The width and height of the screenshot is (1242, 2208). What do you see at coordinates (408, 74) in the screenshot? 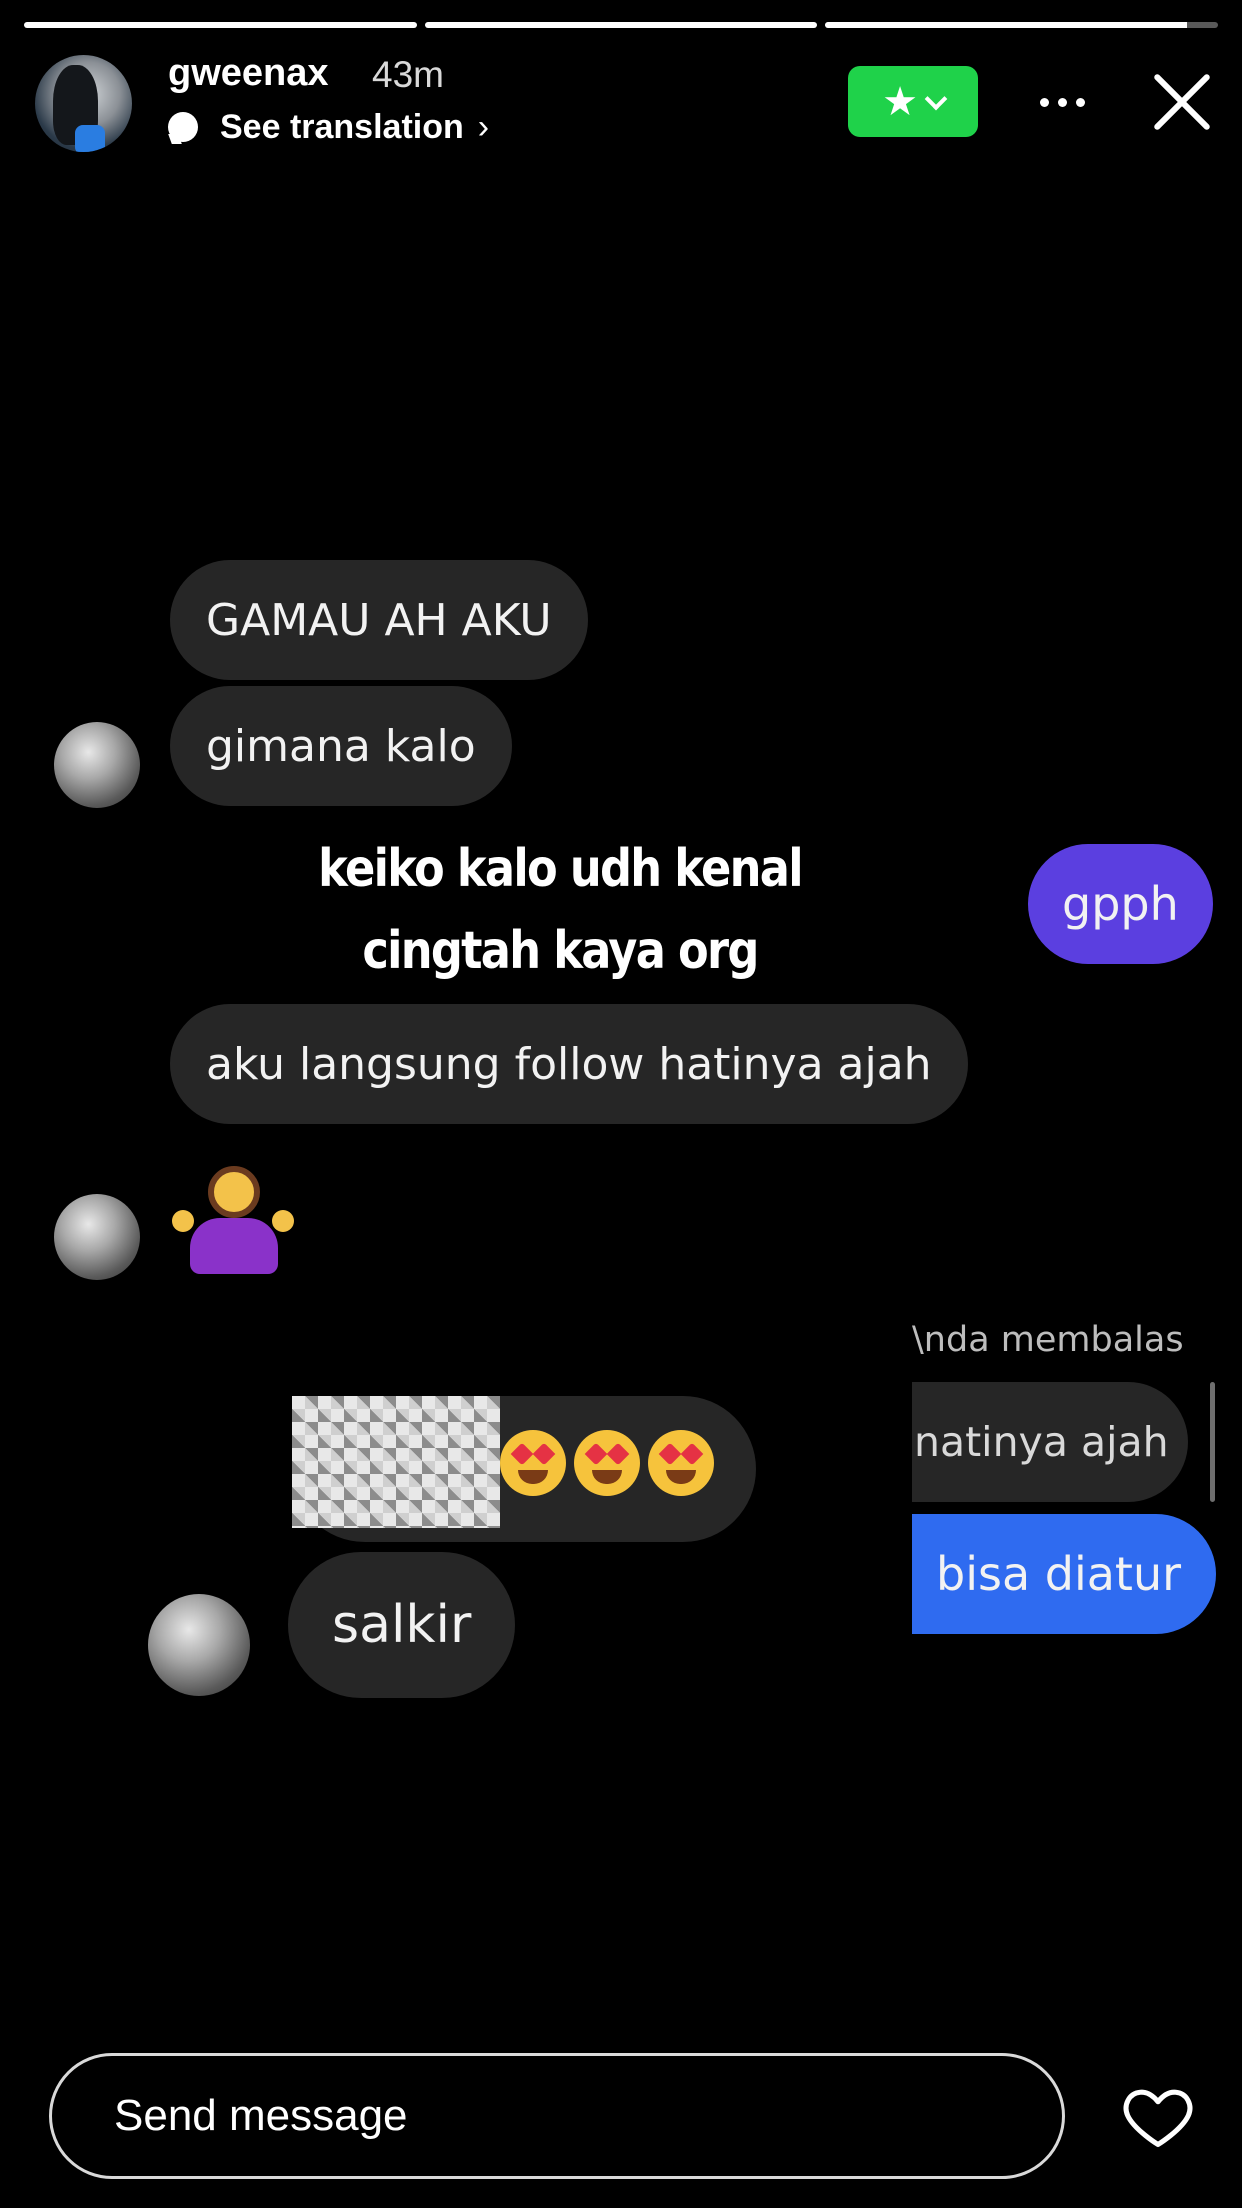
I see `post-time: 43m` at bounding box center [408, 74].